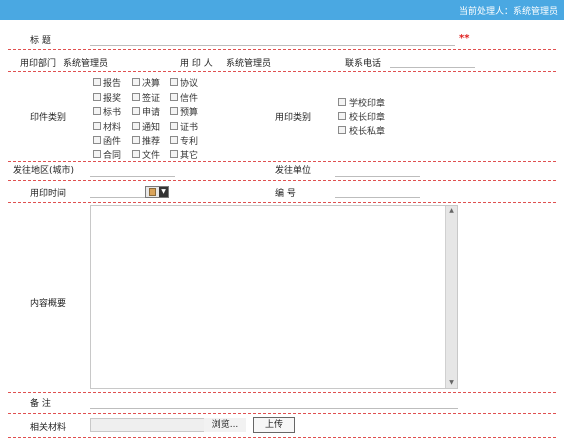 The height and width of the screenshot is (445, 564). What do you see at coordinates (117, 197) in the screenshot?
I see `use-time-input` at bounding box center [117, 197].